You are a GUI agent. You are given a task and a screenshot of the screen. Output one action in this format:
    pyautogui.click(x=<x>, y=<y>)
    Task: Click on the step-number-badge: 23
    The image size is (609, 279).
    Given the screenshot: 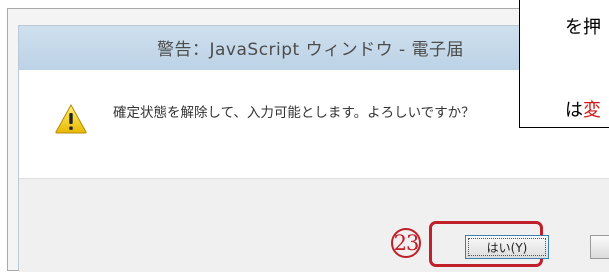 What is the action you would take?
    pyautogui.click(x=406, y=243)
    